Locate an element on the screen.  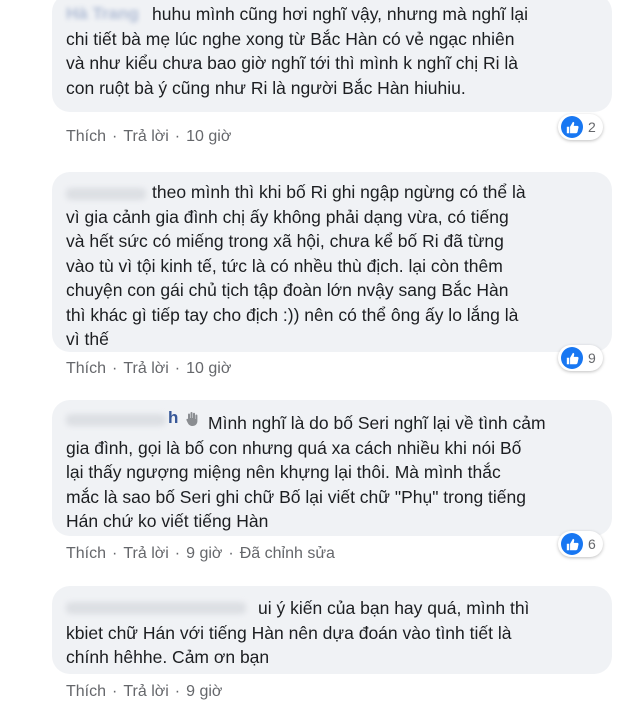
comment-actions: Thích · Trả lời · 9 giờ · Đã chỉnh sửa is located at coordinates (200, 554).